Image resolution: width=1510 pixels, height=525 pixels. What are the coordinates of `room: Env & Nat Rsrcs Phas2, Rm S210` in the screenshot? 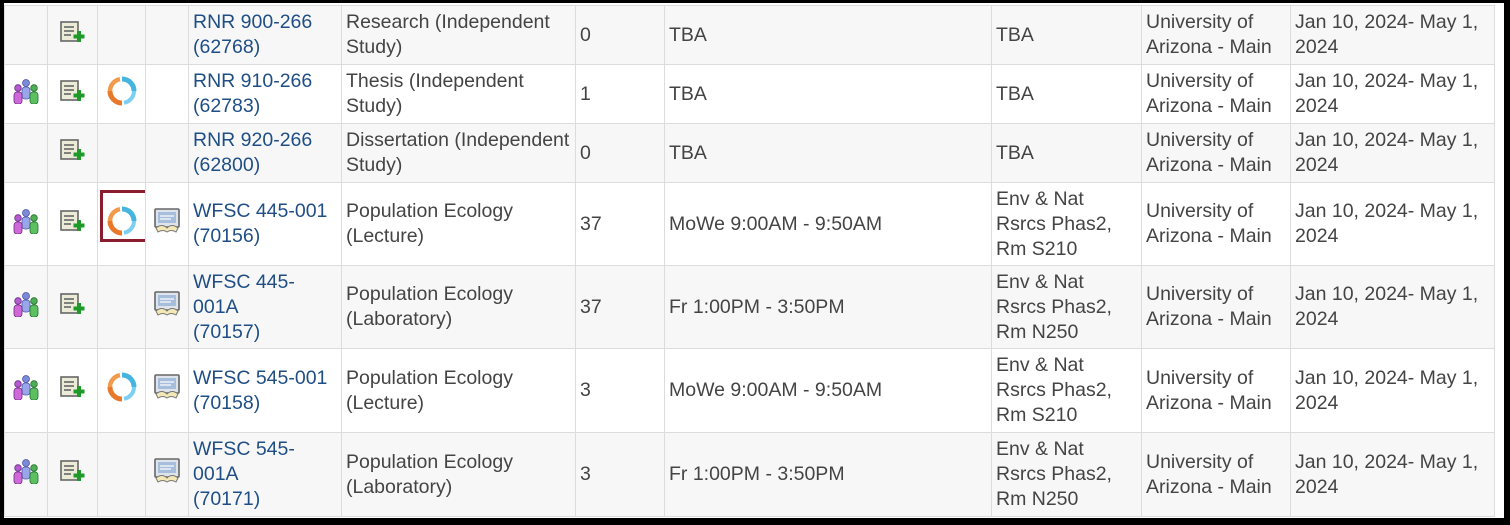 It's located at (1054, 223).